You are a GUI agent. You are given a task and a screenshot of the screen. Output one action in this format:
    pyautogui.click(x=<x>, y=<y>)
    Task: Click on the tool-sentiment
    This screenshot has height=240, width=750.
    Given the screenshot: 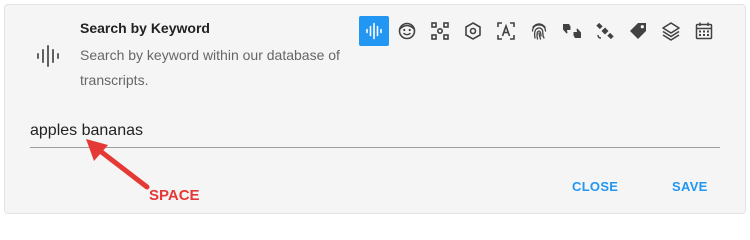 What is the action you would take?
    pyautogui.click(x=572, y=31)
    